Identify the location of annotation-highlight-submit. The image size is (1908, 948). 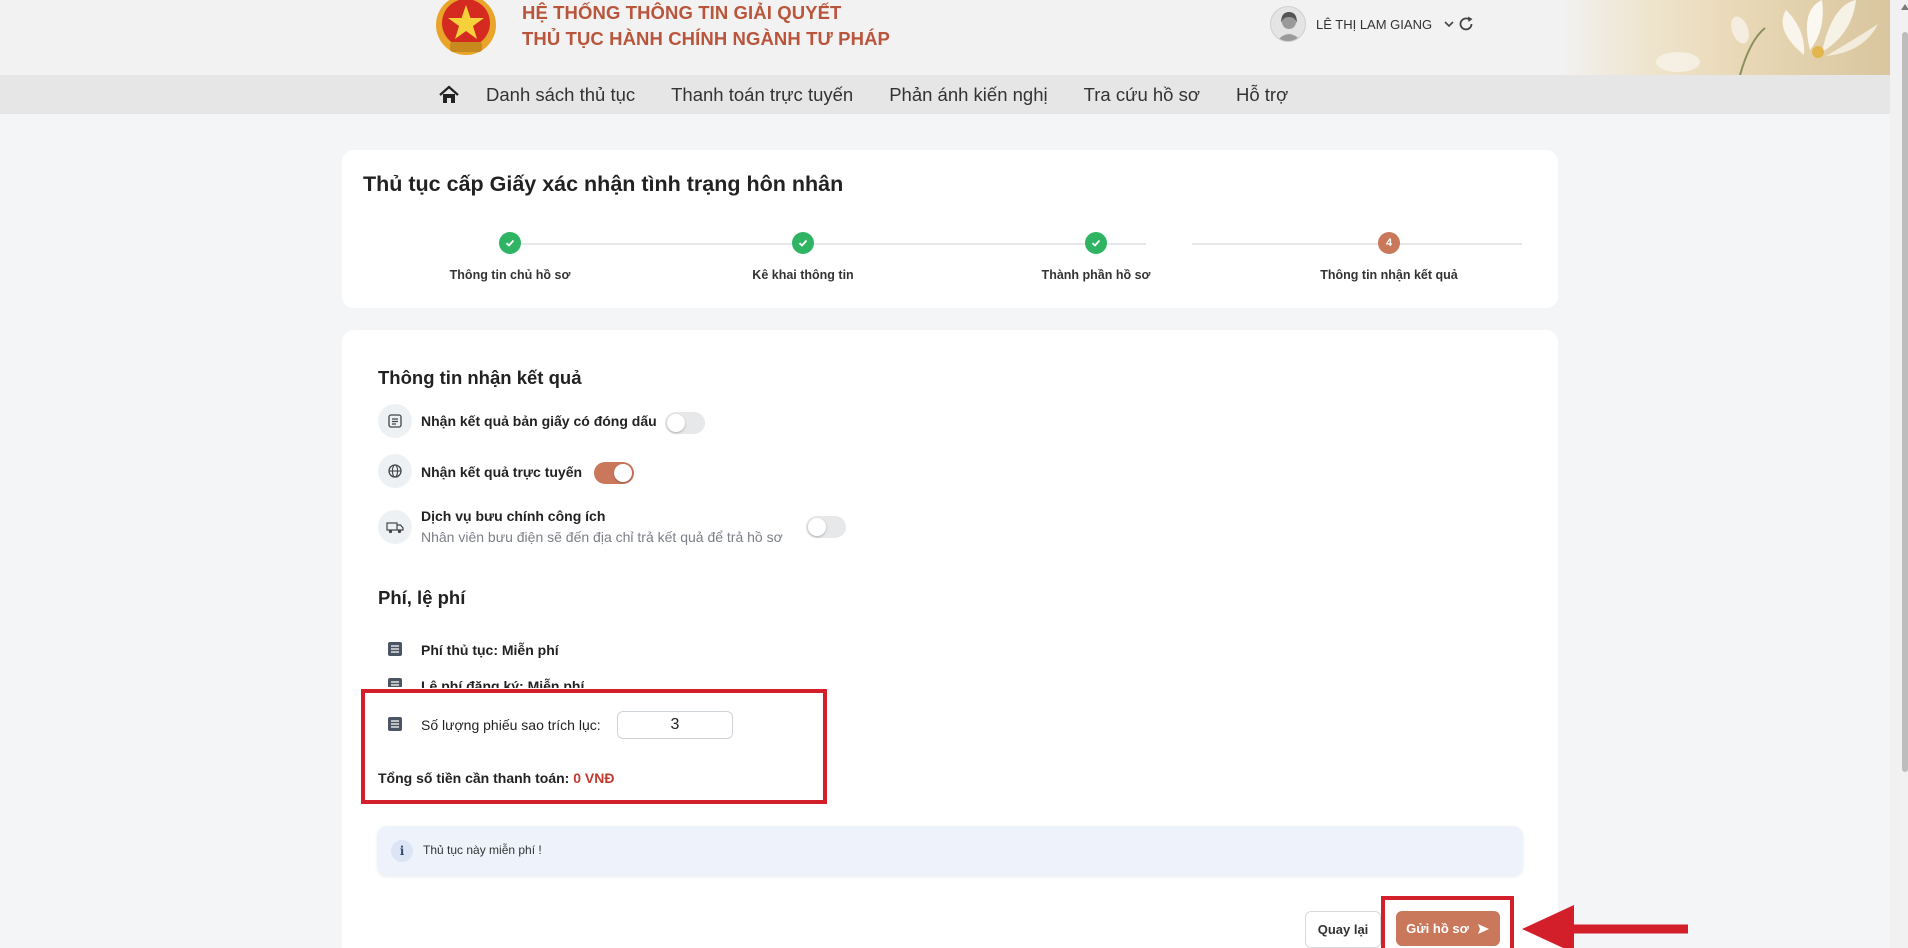
(1447, 922).